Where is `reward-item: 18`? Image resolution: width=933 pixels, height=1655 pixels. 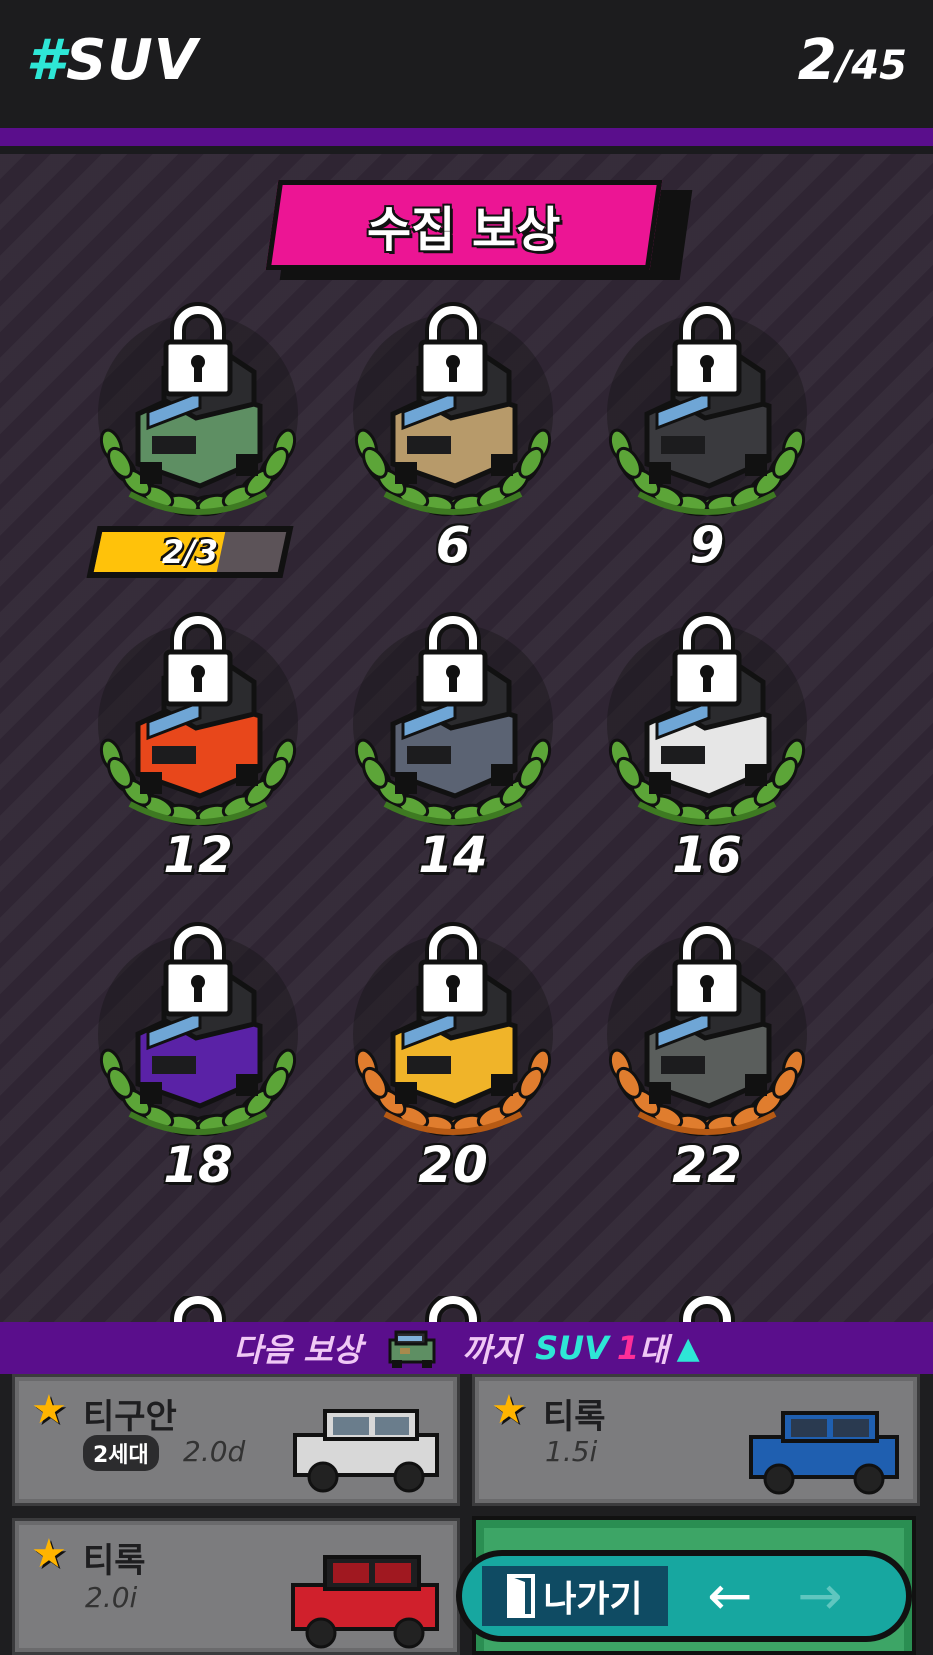
reward-item: 18 is located at coordinates (198, 1064).